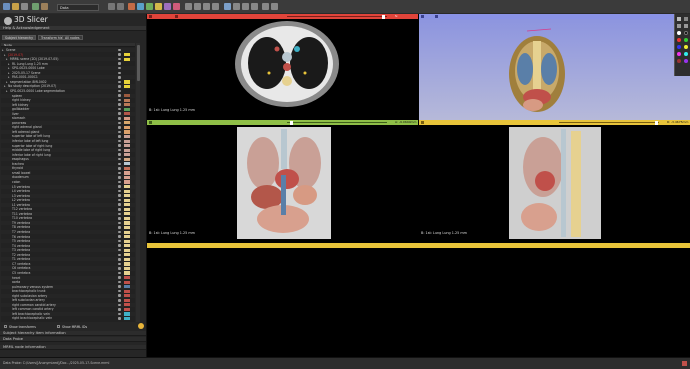  What do you see at coordinates (73, 333) in the screenshot?
I see `subject-hierarchy-info-bar: Subject hierarchy item information` at bounding box center [73, 333].